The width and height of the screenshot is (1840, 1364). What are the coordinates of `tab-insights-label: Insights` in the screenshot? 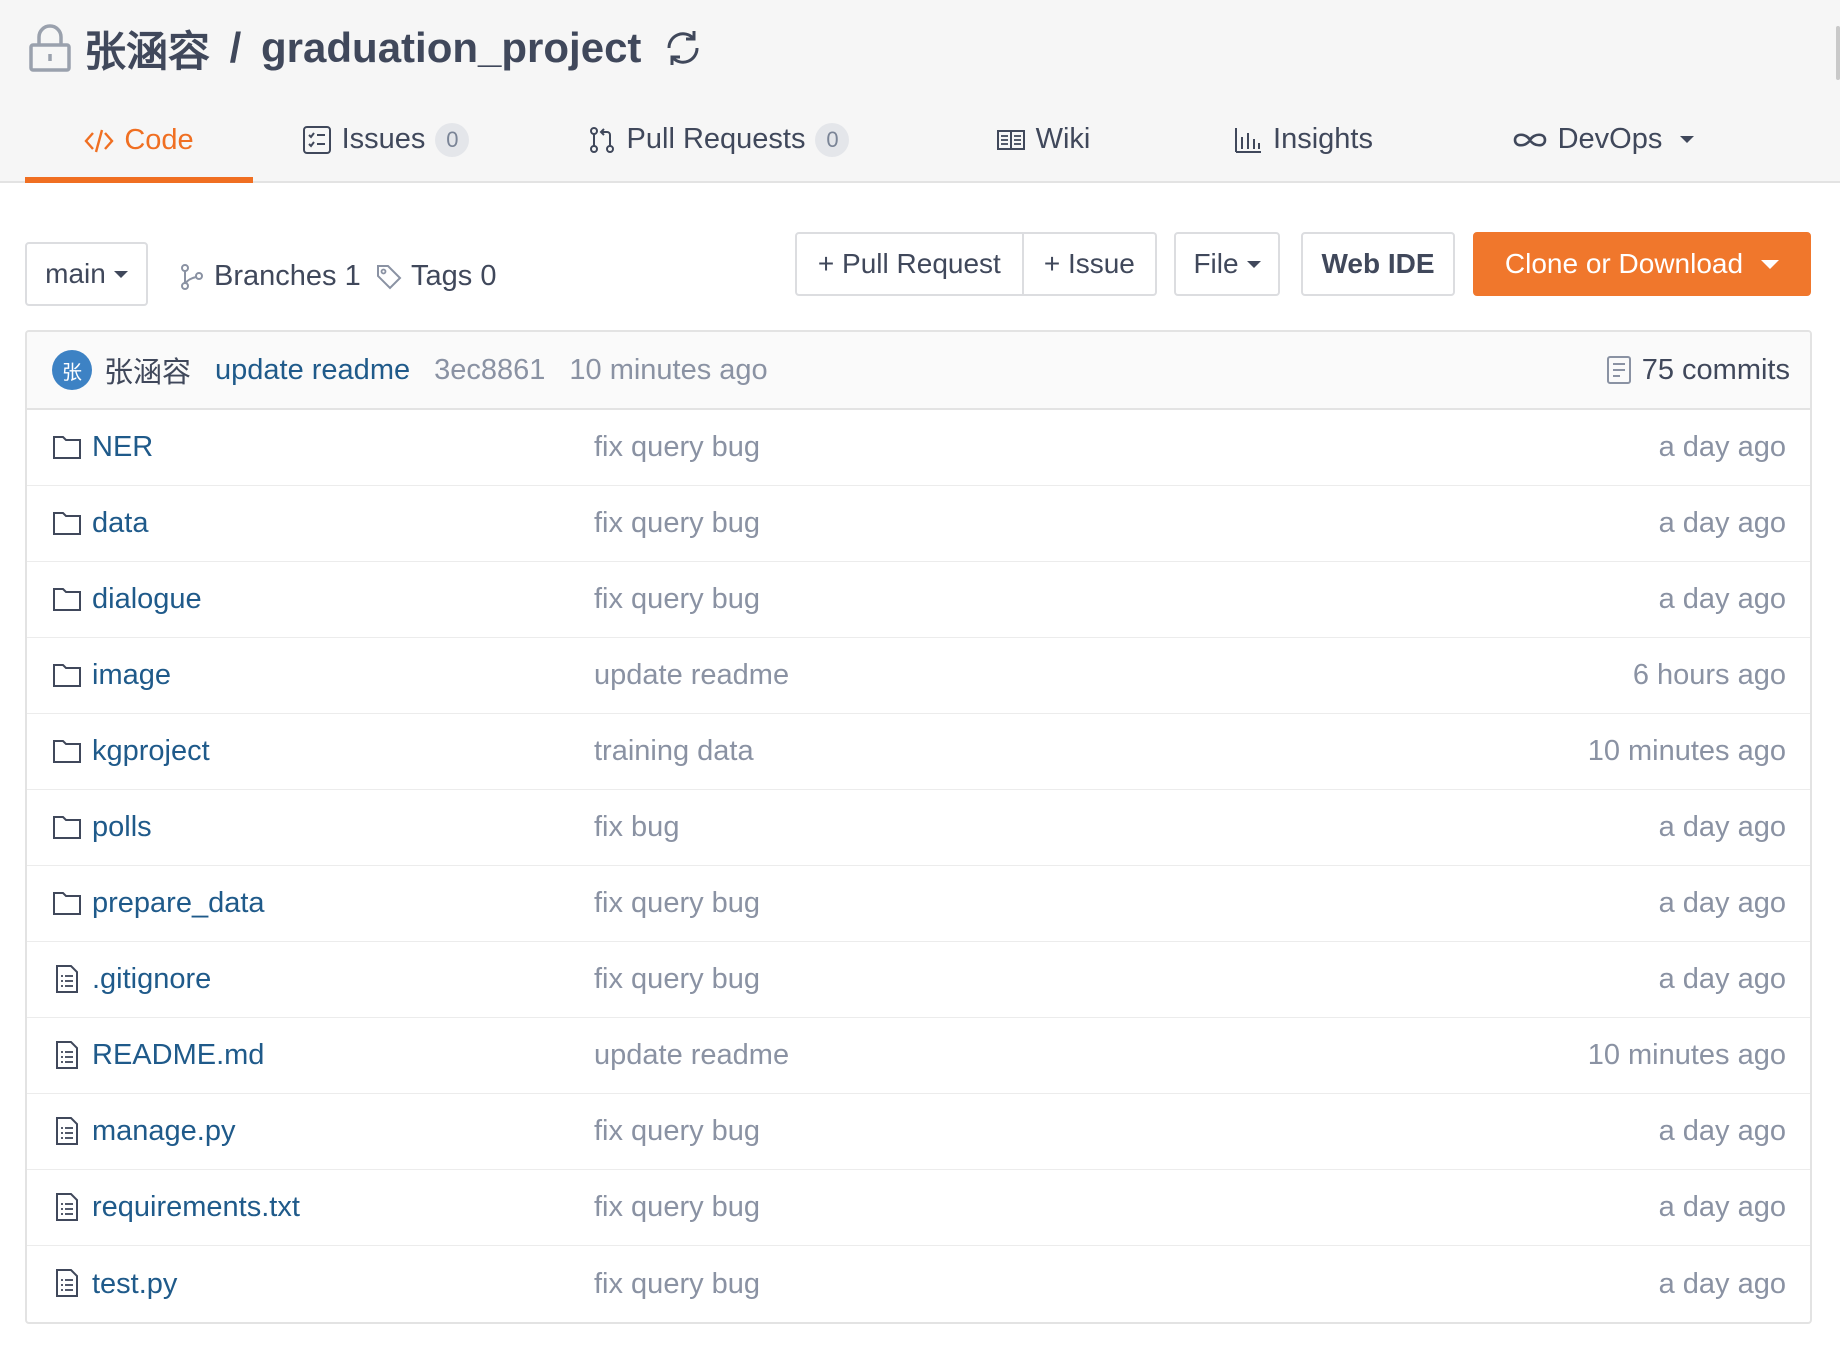 It's located at (1323, 139).